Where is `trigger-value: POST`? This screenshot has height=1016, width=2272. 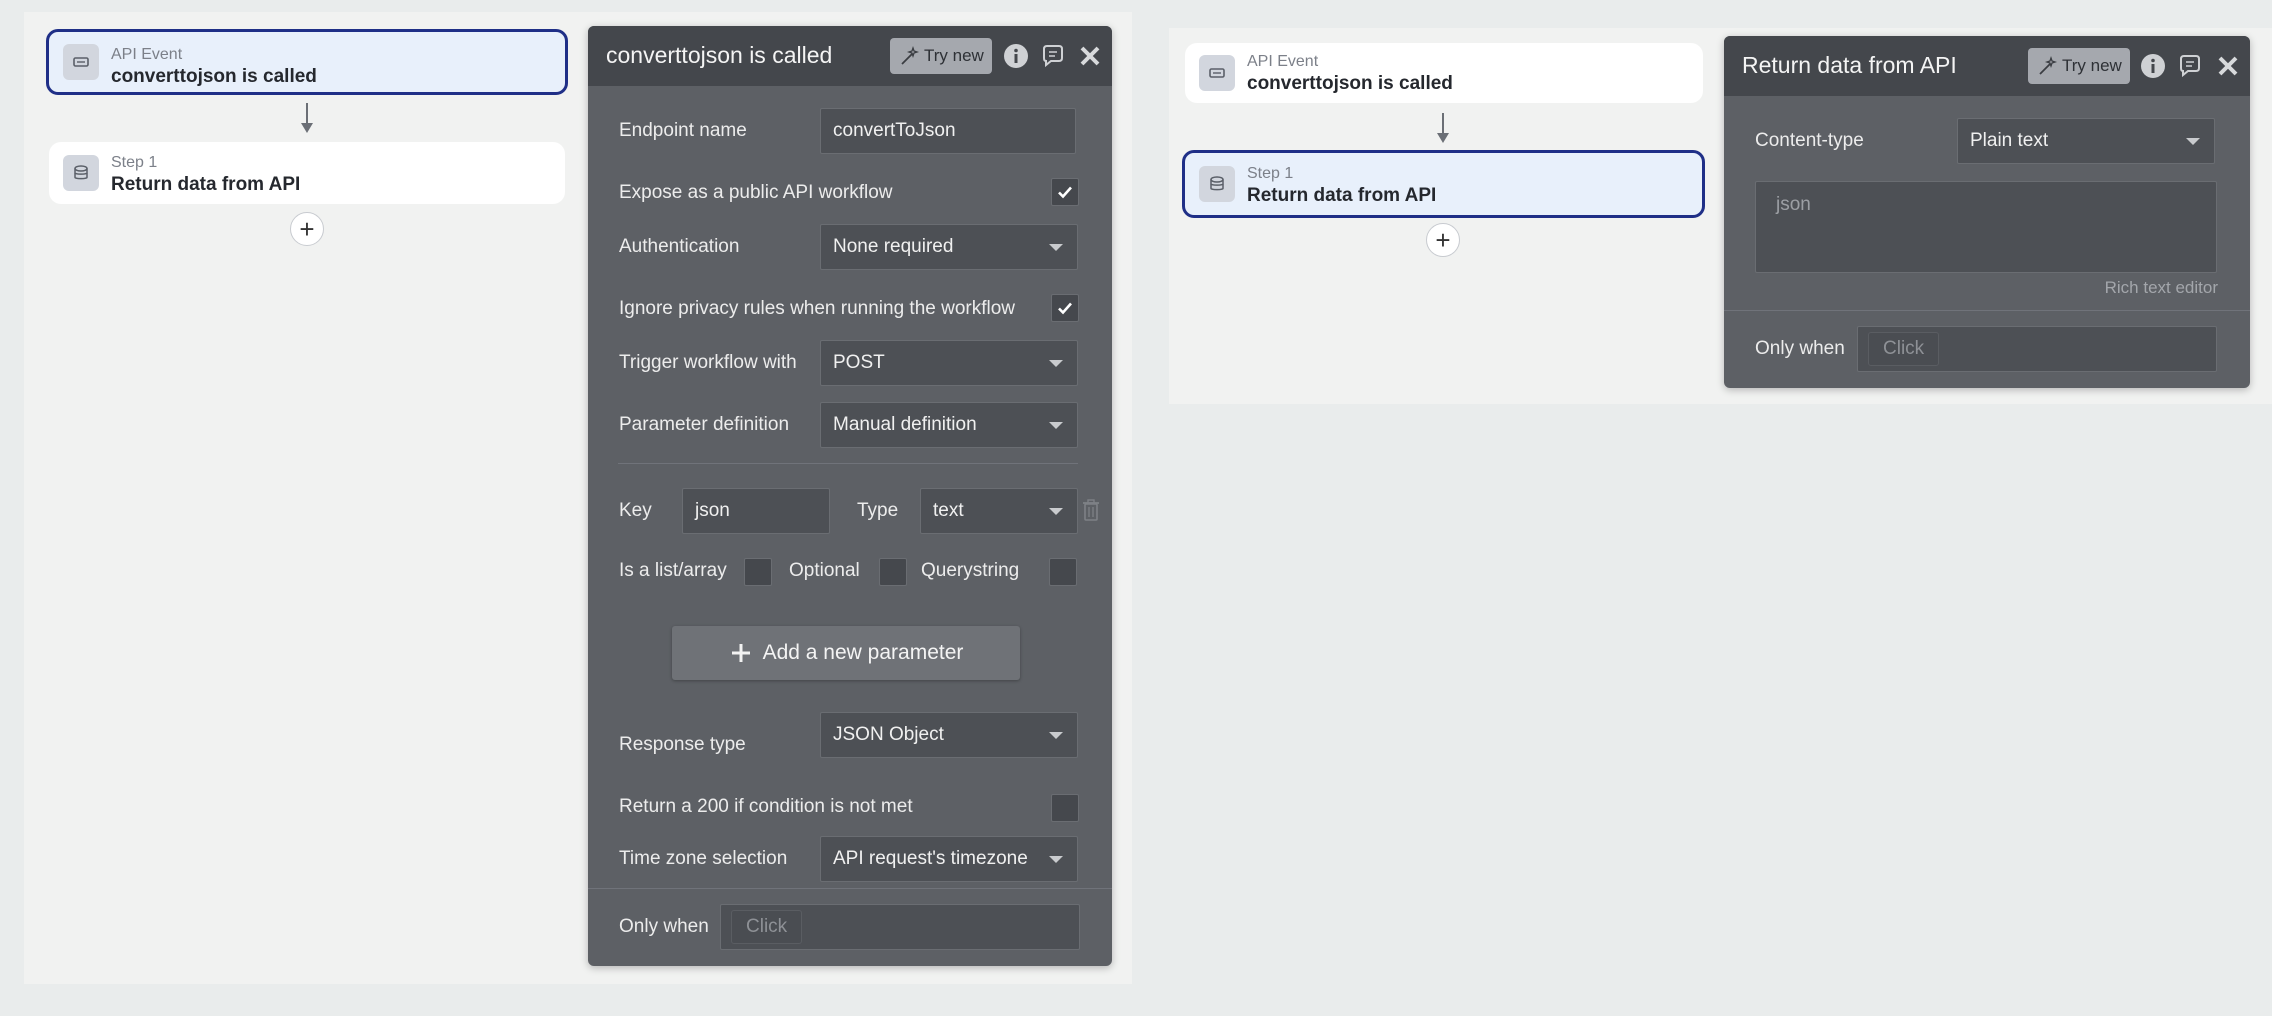 trigger-value: POST is located at coordinates (859, 362).